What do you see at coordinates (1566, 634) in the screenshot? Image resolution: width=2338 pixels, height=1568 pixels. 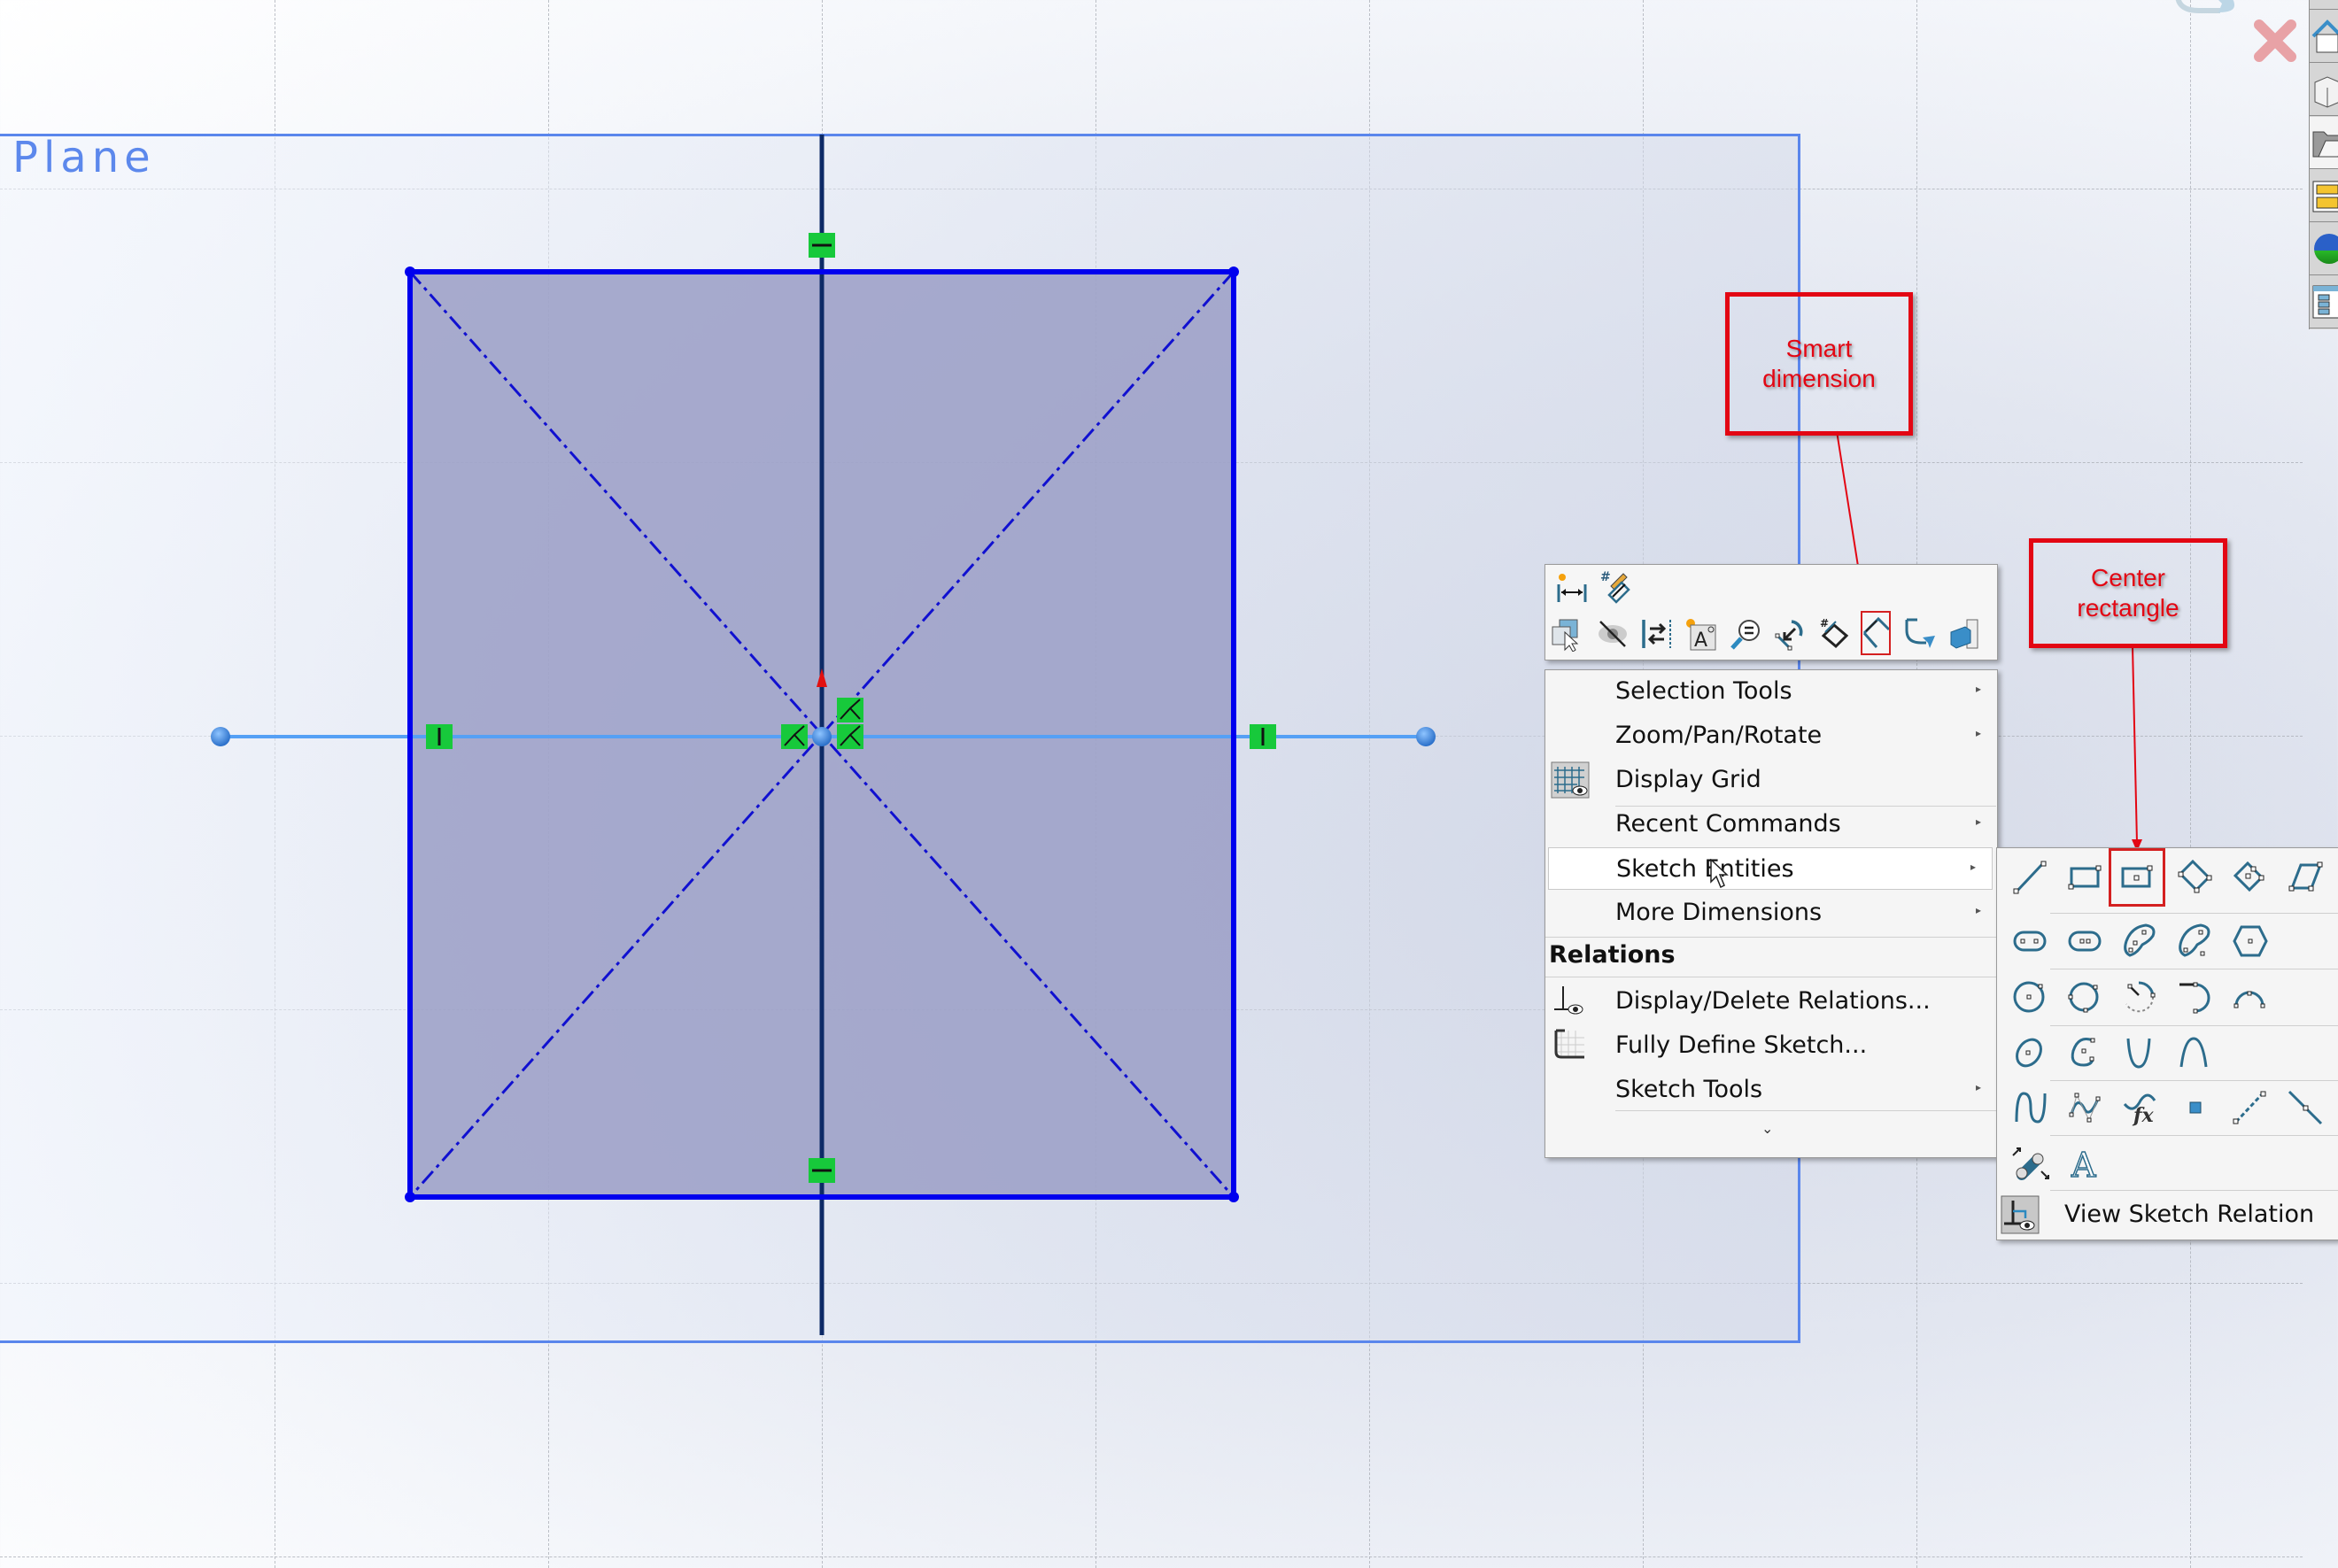 I see `select-other-icon` at bounding box center [1566, 634].